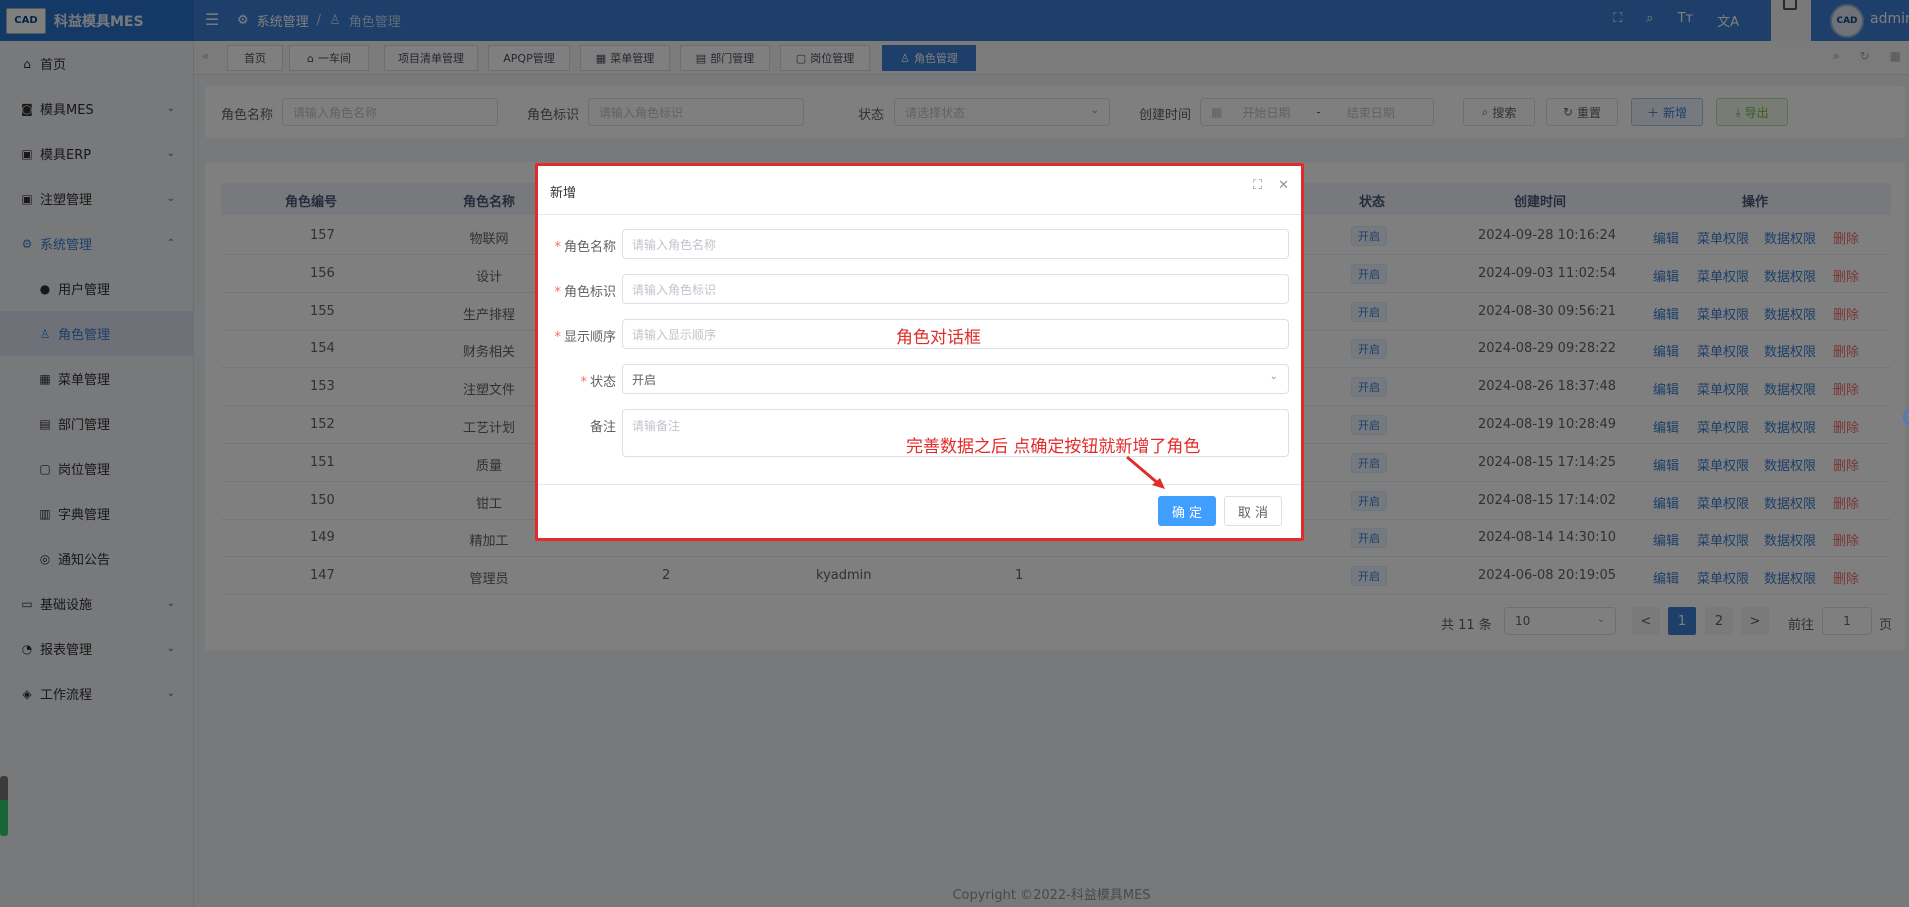 The height and width of the screenshot is (907, 1909). I want to click on chevron-down-icon: ⌄, so click(1273, 376).